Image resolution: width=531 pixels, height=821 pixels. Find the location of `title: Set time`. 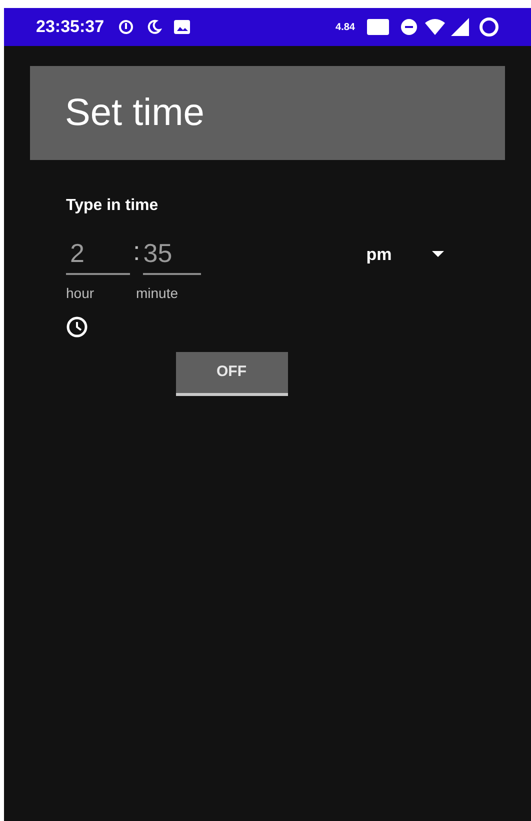

title: Set time is located at coordinates (134, 113).